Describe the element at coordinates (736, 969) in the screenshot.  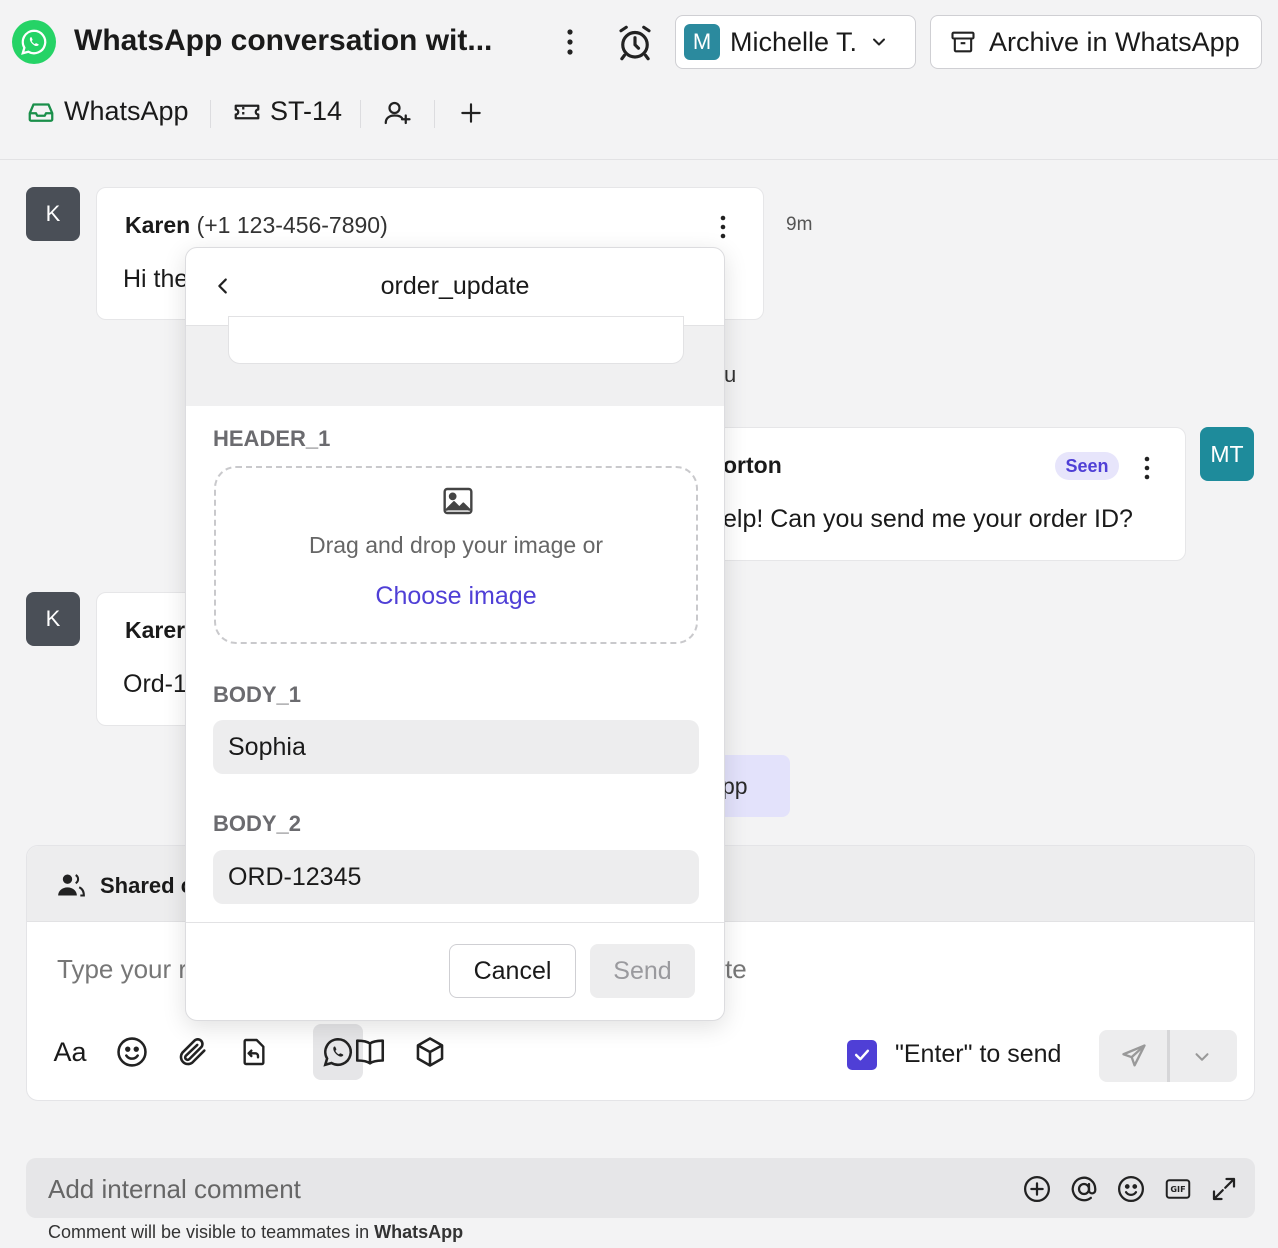
I see `message-input-fragment: te` at that location.